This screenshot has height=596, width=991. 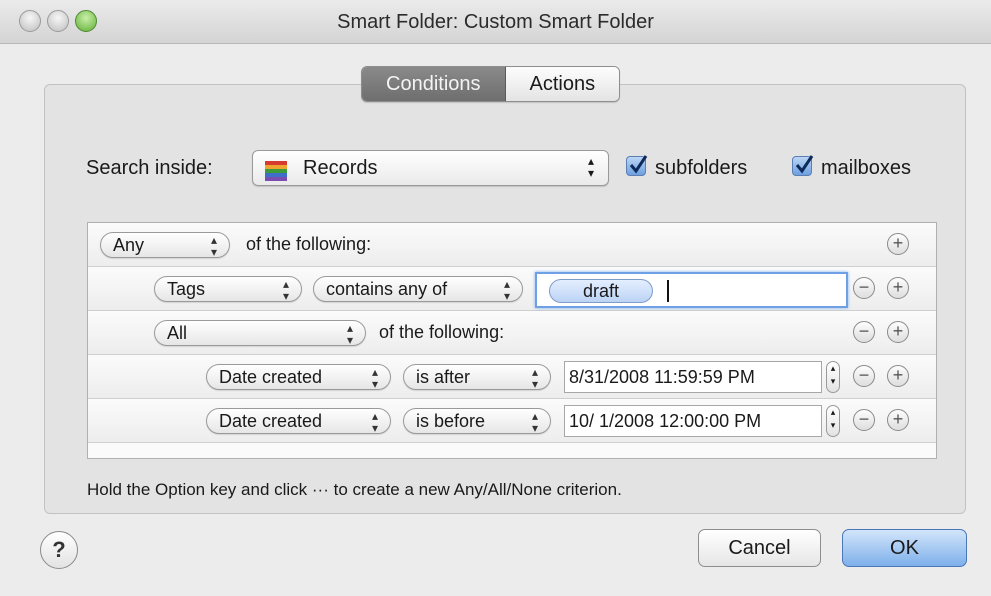 What do you see at coordinates (904, 548) in the screenshot?
I see `ok-button: OK` at bounding box center [904, 548].